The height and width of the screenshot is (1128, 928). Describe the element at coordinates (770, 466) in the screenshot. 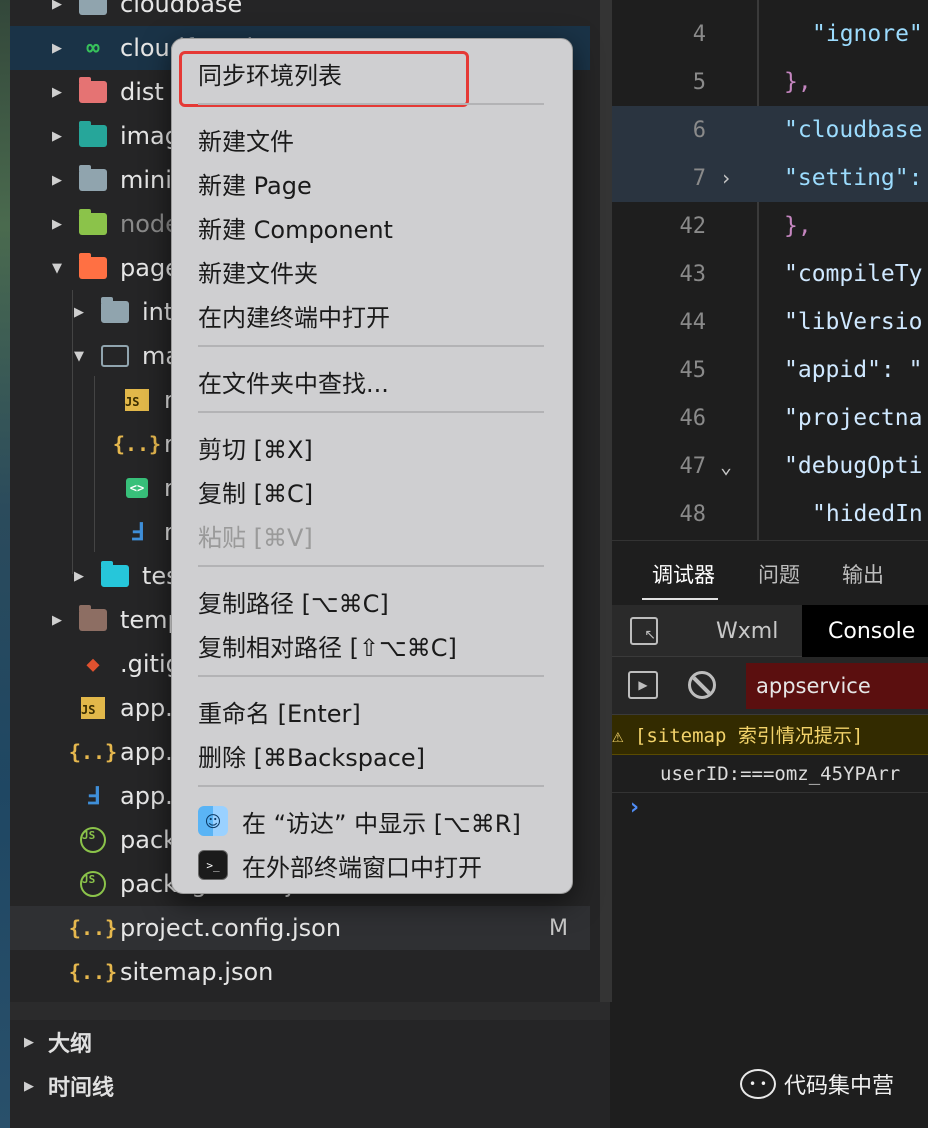

I see `code-line: 47 ⌄ "debugOpti` at that location.